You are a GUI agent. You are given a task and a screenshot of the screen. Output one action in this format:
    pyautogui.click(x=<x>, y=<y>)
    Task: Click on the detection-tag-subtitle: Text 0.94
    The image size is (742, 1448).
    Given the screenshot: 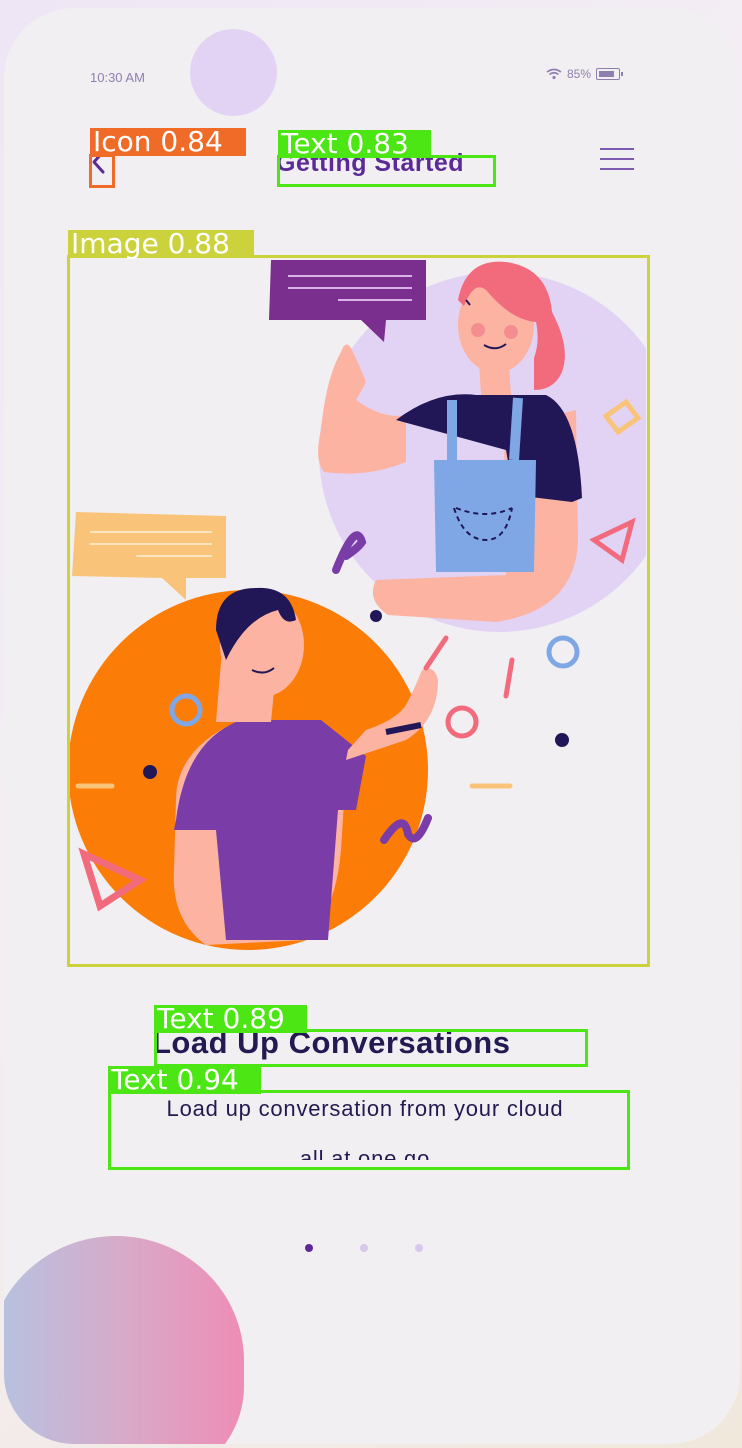 What is the action you would take?
    pyautogui.click(x=184, y=1080)
    